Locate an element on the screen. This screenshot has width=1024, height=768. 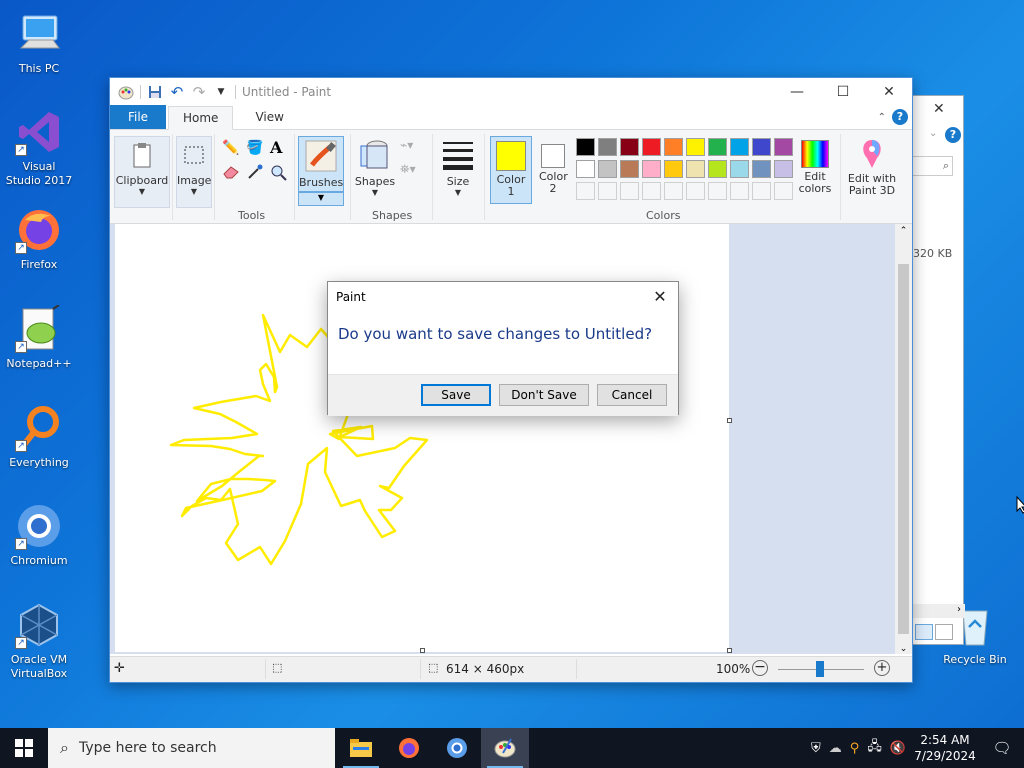
desktop-icon-chromium: ↗ Chromium is located at coordinates (39, 535).